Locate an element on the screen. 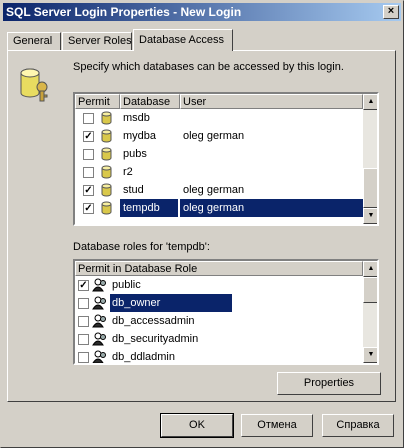  roles-scroll-thumb is located at coordinates (370, 290).